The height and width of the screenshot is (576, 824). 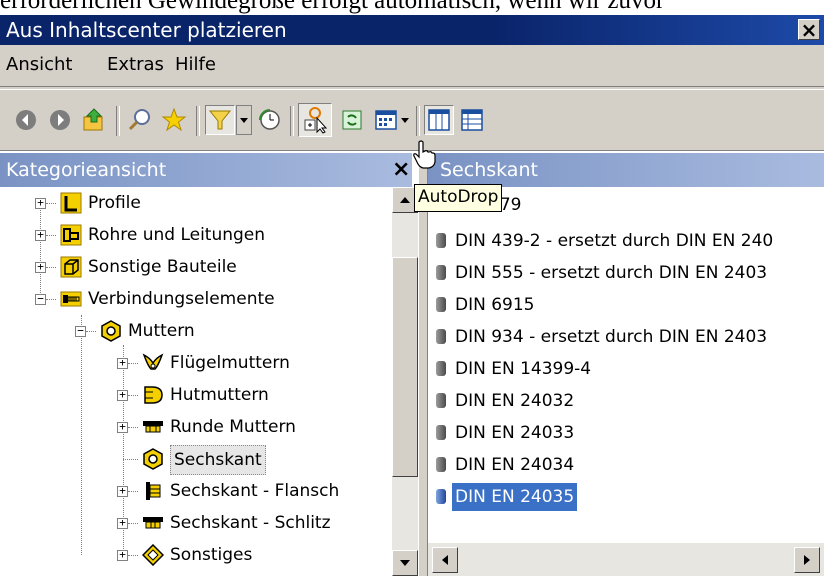 I want to click on scroll-thumb, so click(x=405, y=367).